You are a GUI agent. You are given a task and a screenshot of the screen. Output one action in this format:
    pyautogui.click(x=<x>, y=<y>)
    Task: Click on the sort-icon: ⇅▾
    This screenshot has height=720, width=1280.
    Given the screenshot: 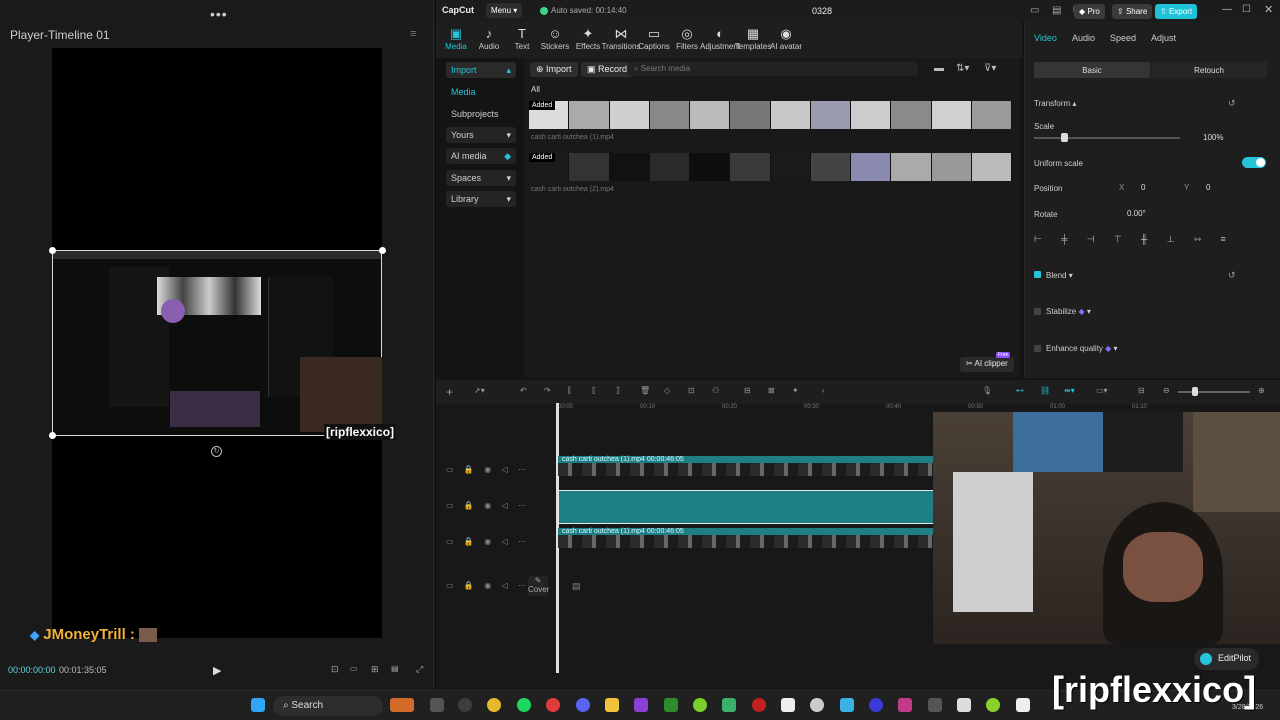 What is the action you would take?
    pyautogui.click(x=962, y=68)
    